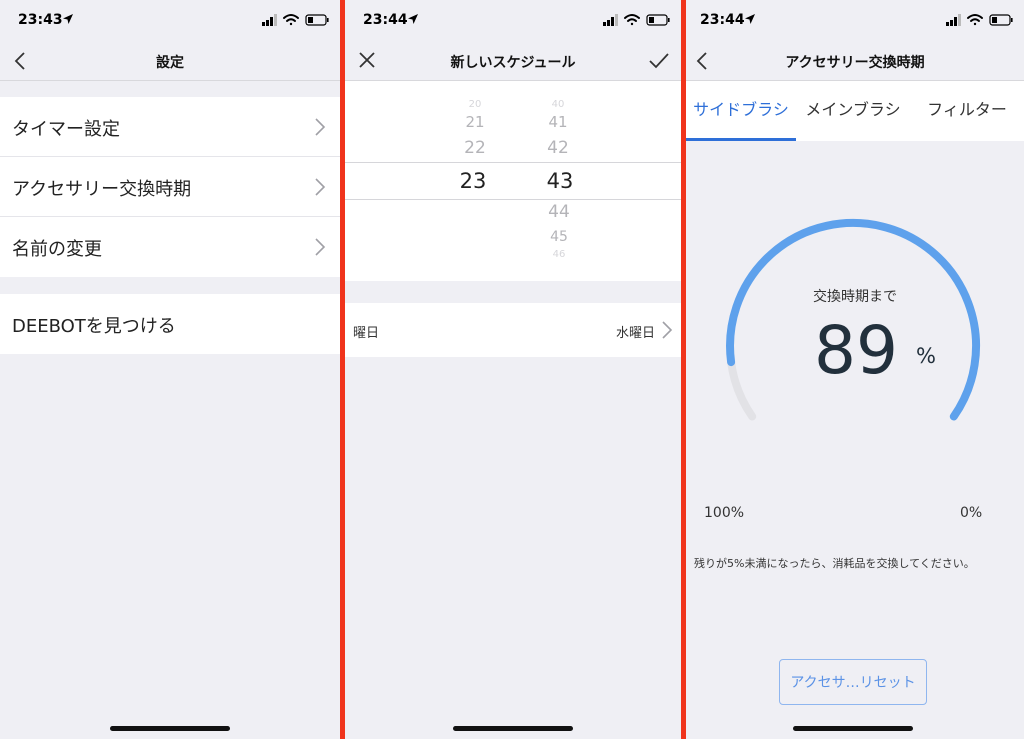 This screenshot has height=739, width=1024. What do you see at coordinates (855, 63) in the screenshot?
I see `page-title: アクセサリー交換時期` at bounding box center [855, 63].